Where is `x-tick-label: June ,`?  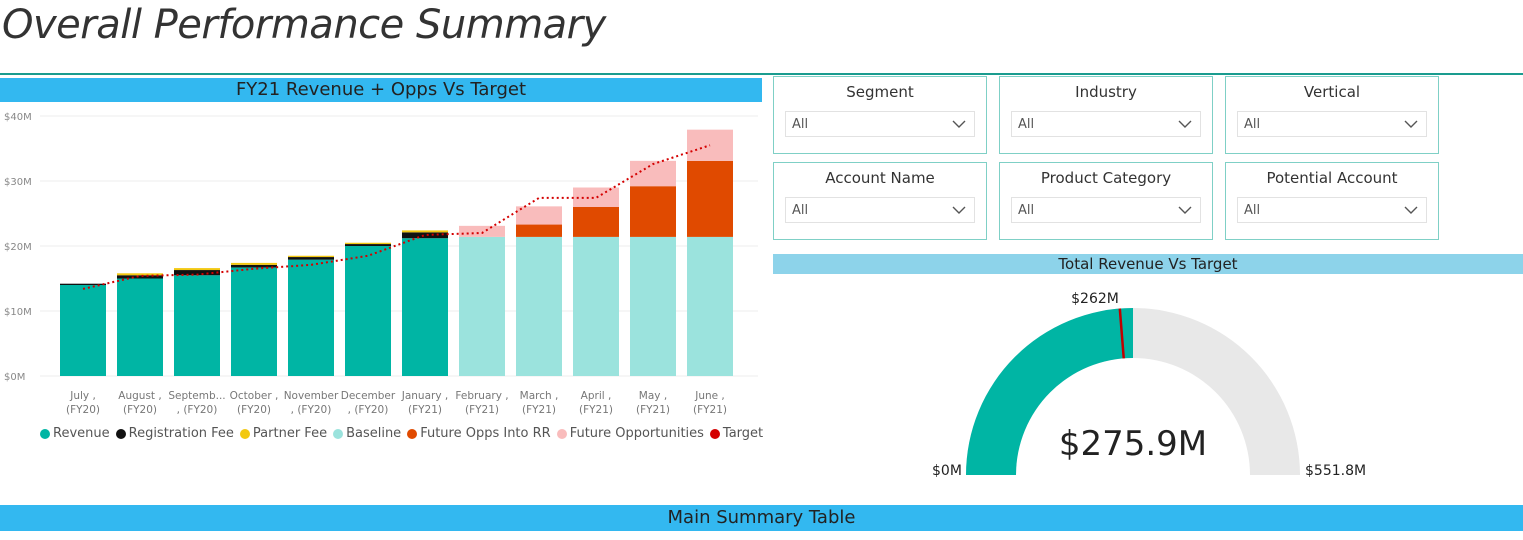 x-tick-label: June , is located at coordinates (709, 396).